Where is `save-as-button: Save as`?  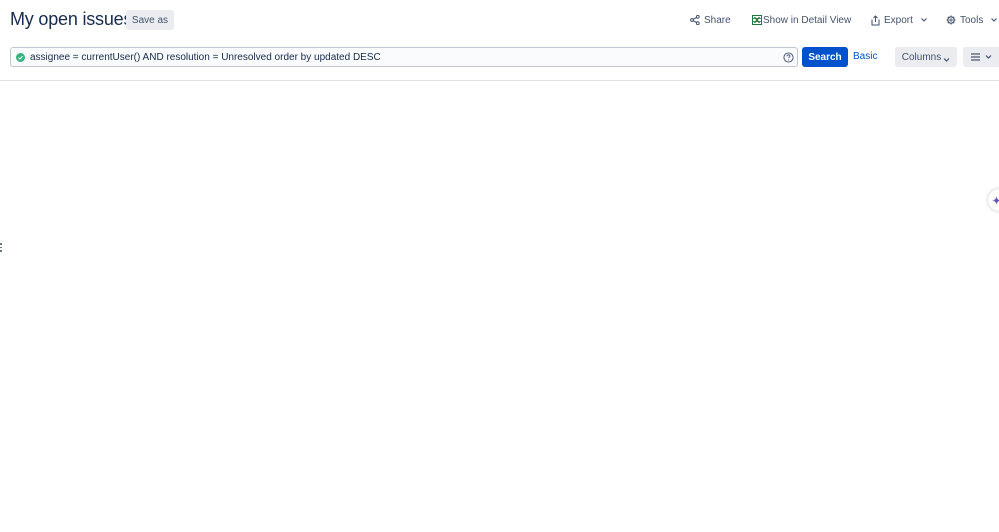
save-as-button: Save as is located at coordinates (150, 20).